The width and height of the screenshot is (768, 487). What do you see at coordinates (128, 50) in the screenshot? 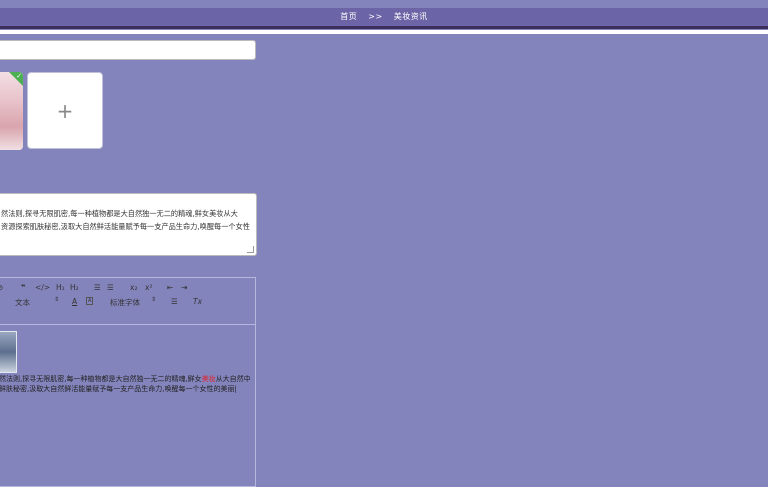
I see `title-input` at bounding box center [128, 50].